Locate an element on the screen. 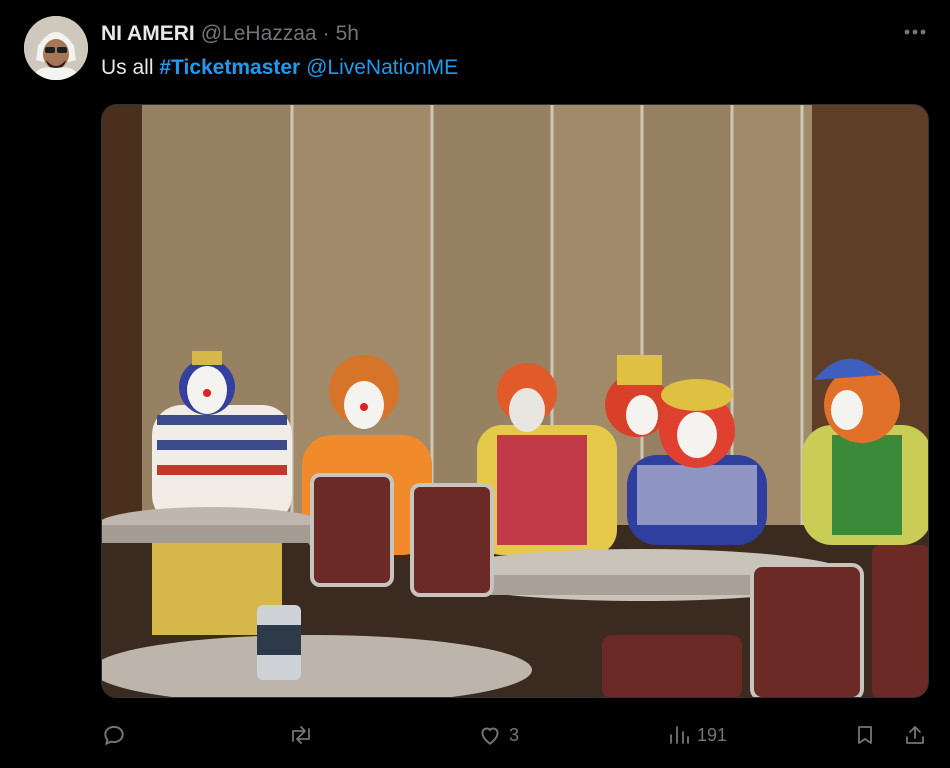 Image resolution: width=950 pixels, height=768 pixels. views-count: 191 is located at coordinates (712, 734).